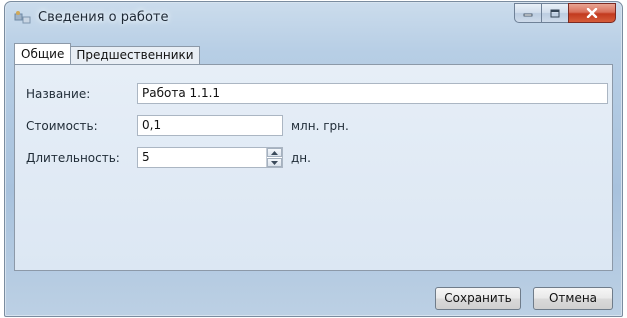 This screenshot has width=627, height=318. I want to click on duration-spin-buttons, so click(274, 157).